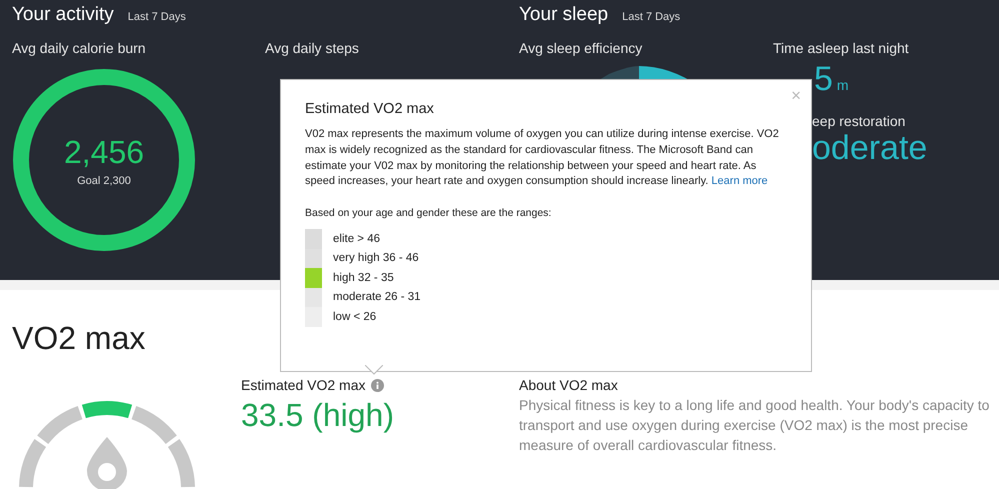  What do you see at coordinates (377, 385) in the screenshot?
I see `info-icon` at bounding box center [377, 385].